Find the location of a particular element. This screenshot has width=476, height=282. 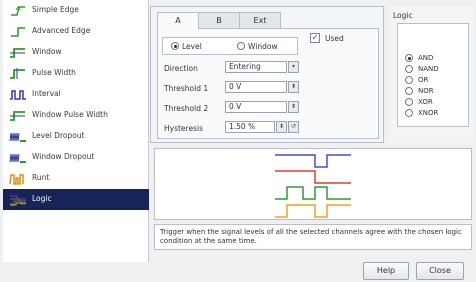

chevron-down-icon: ▾ is located at coordinates (293, 67).